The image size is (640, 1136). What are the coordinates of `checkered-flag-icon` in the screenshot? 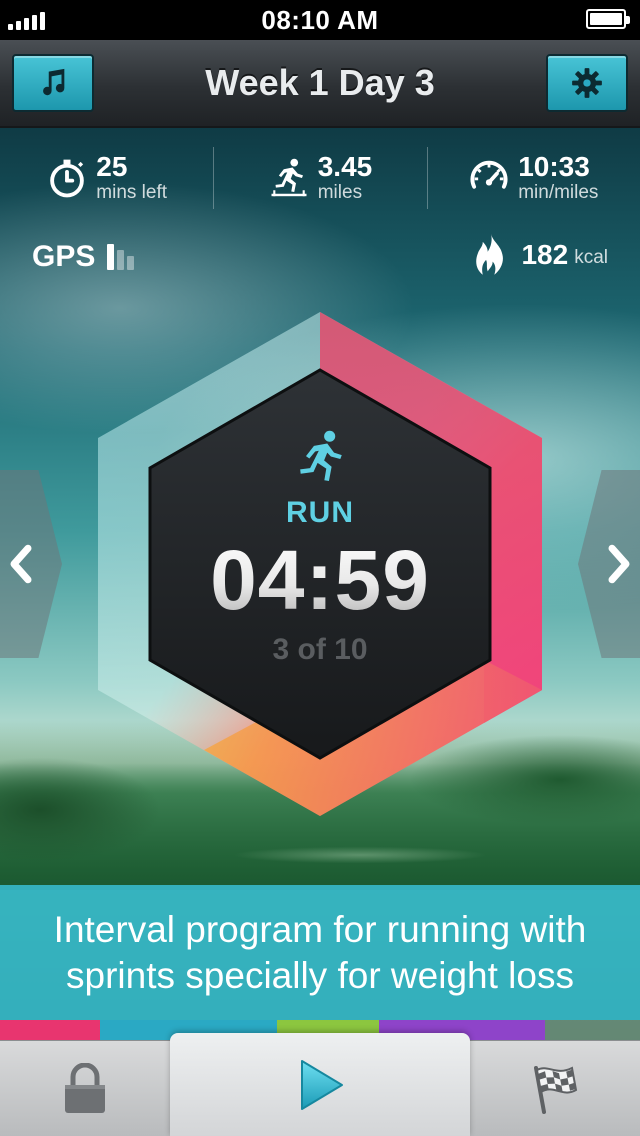 It's located at (556, 1090).